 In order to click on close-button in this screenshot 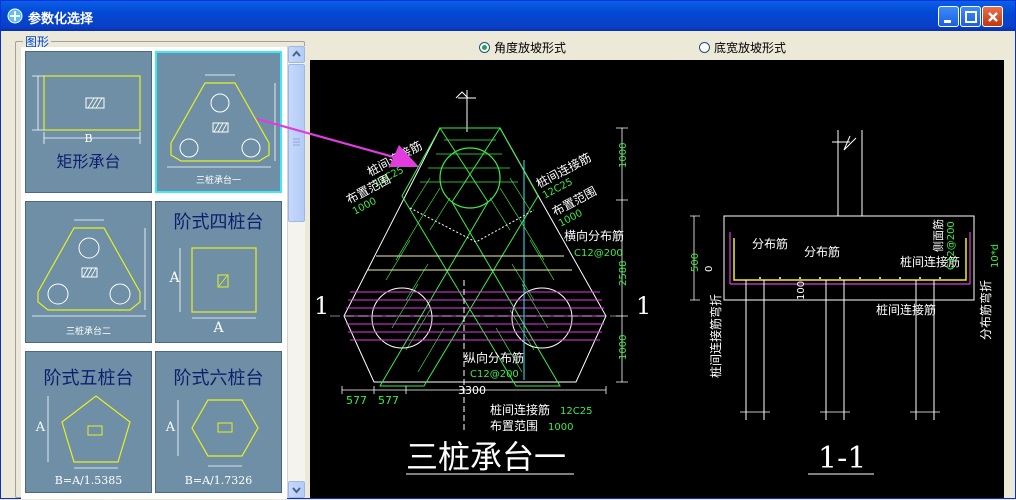, I will do `click(992, 16)`.